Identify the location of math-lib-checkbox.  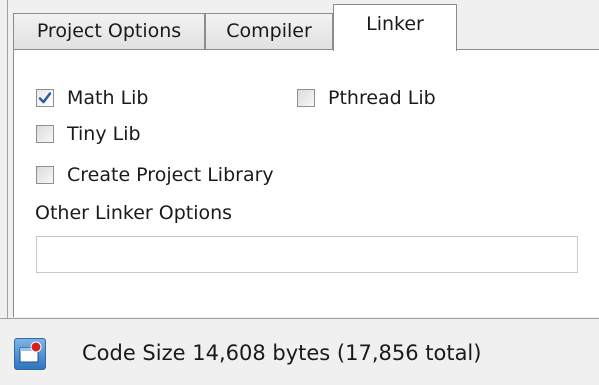
(45, 98).